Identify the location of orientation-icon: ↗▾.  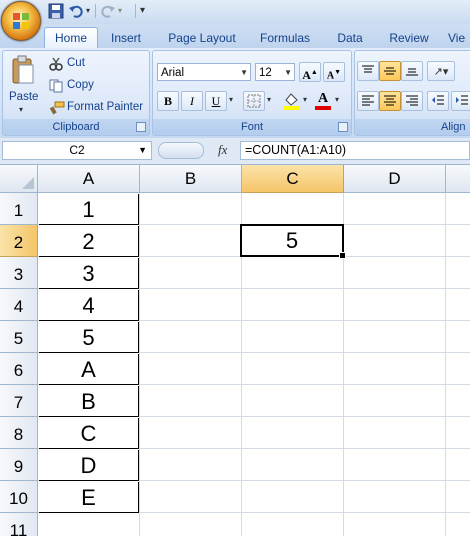
(441, 71).